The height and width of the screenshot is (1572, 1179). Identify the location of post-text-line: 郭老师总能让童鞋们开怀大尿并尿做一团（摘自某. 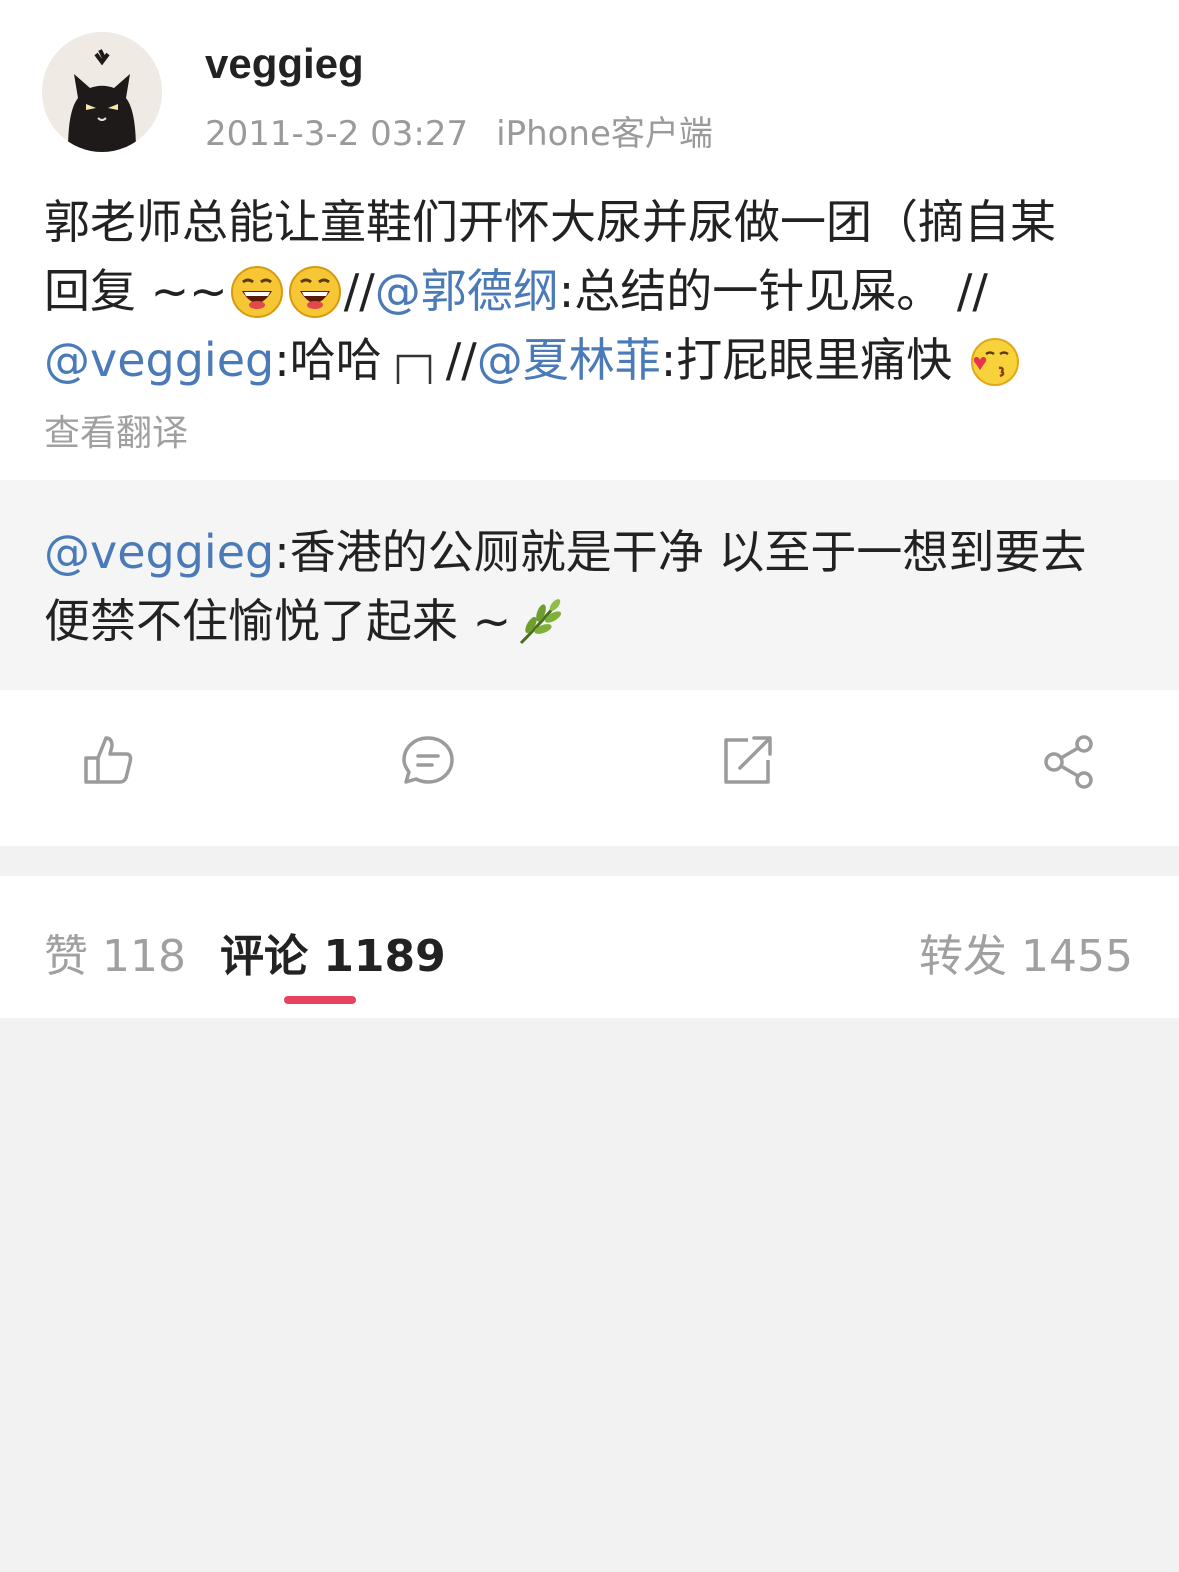
(594, 222).